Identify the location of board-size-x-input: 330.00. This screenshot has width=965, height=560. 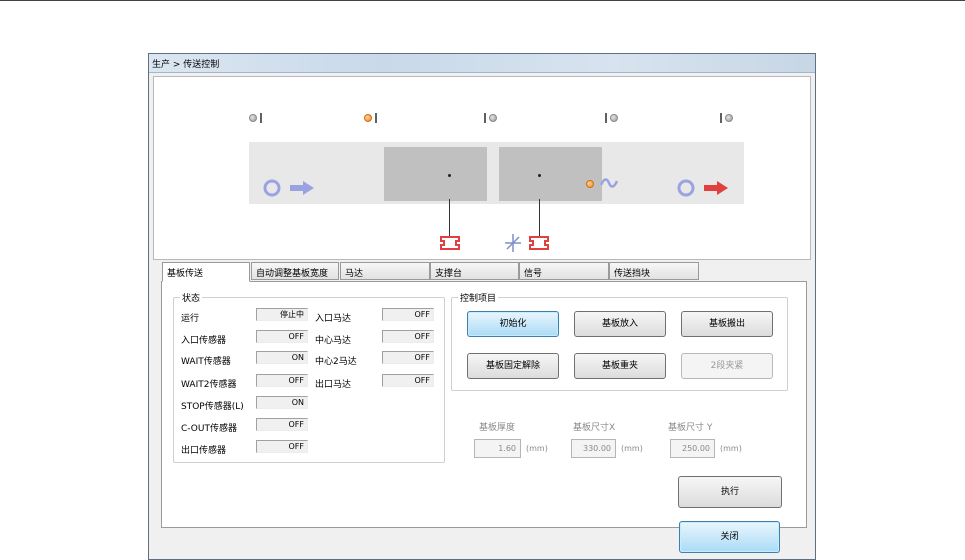
(593, 448).